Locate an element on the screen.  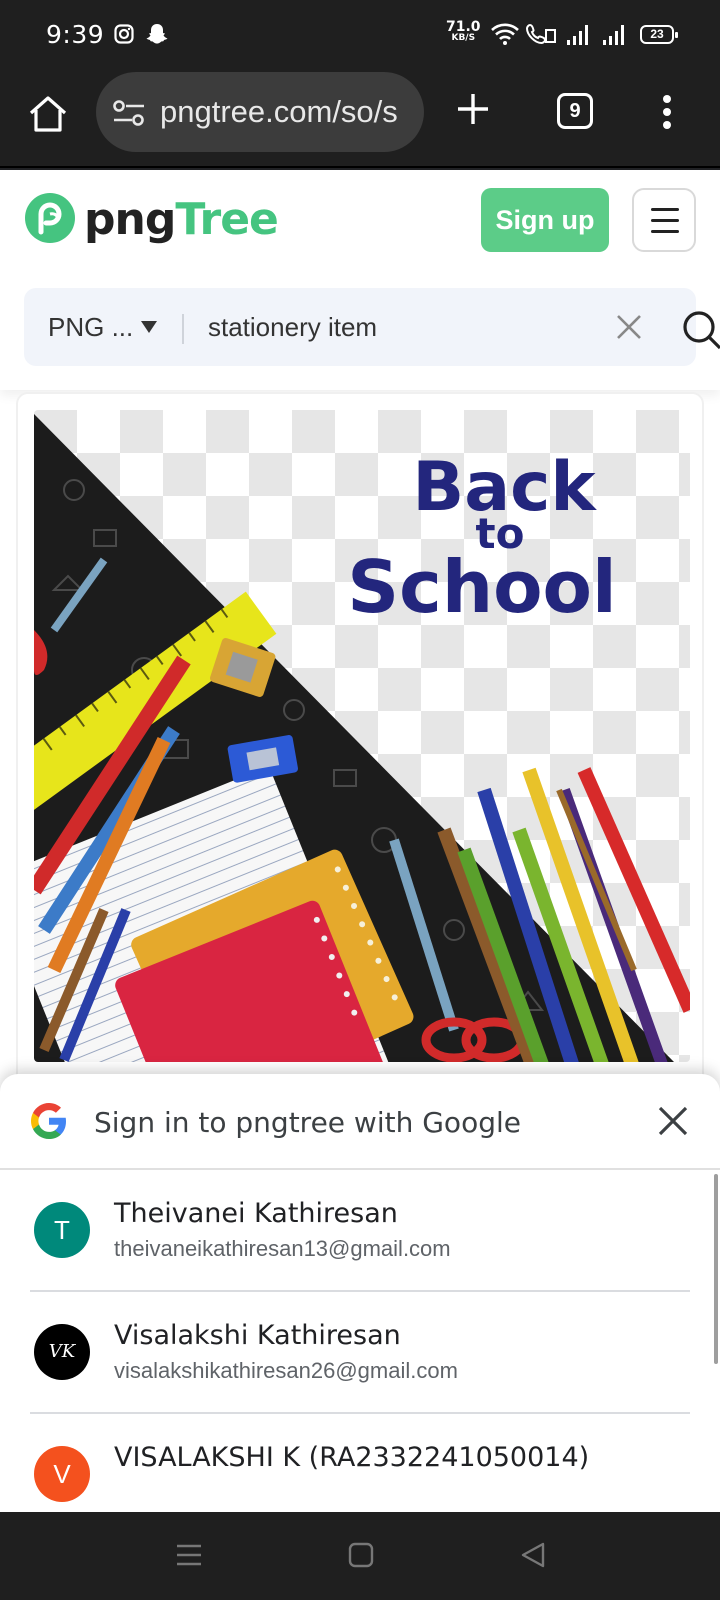
signin-title: Sign in to pngtree with Google is located at coordinates (307, 1122).